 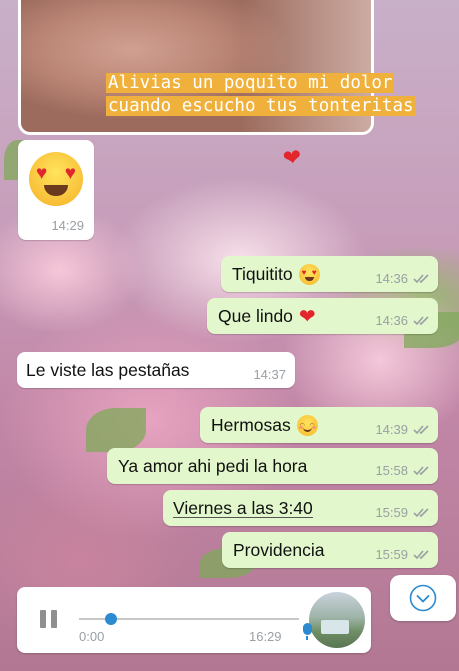 What do you see at coordinates (319, 425) in the screenshot?
I see `message-bubble-outgoing: Hermosas ◠◠ 14:39` at bounding box center [319, 425].